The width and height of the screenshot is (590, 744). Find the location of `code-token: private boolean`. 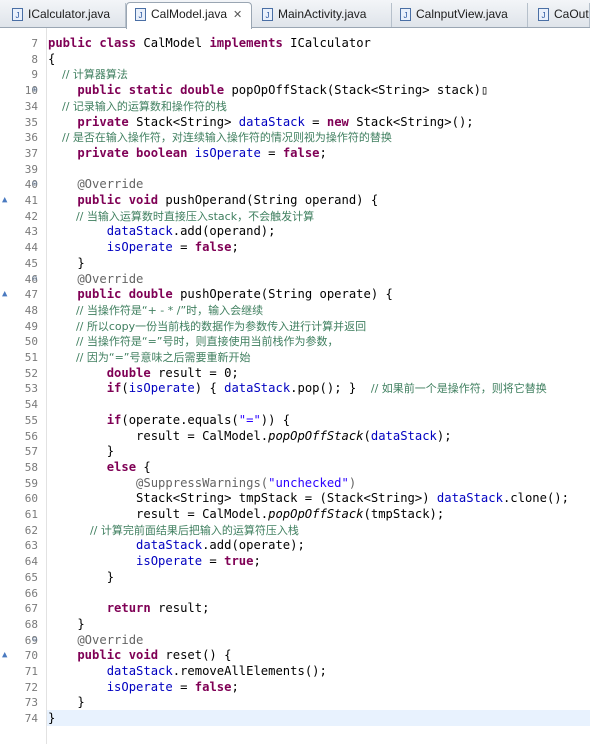

code-token: private boolean is located at coordinates (121, 152).